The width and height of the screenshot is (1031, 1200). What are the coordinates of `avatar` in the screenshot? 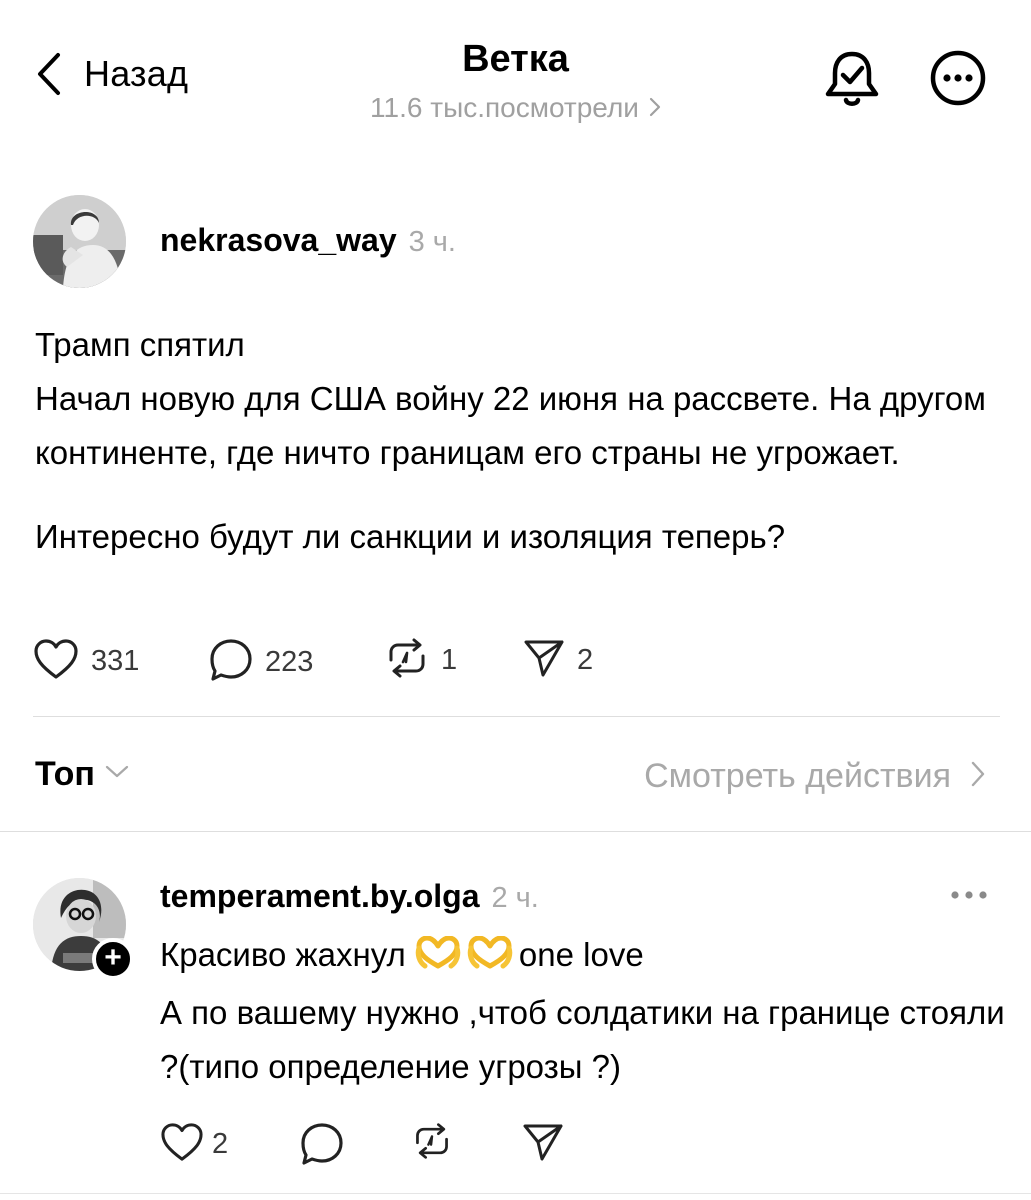 It's located at (79, 241).